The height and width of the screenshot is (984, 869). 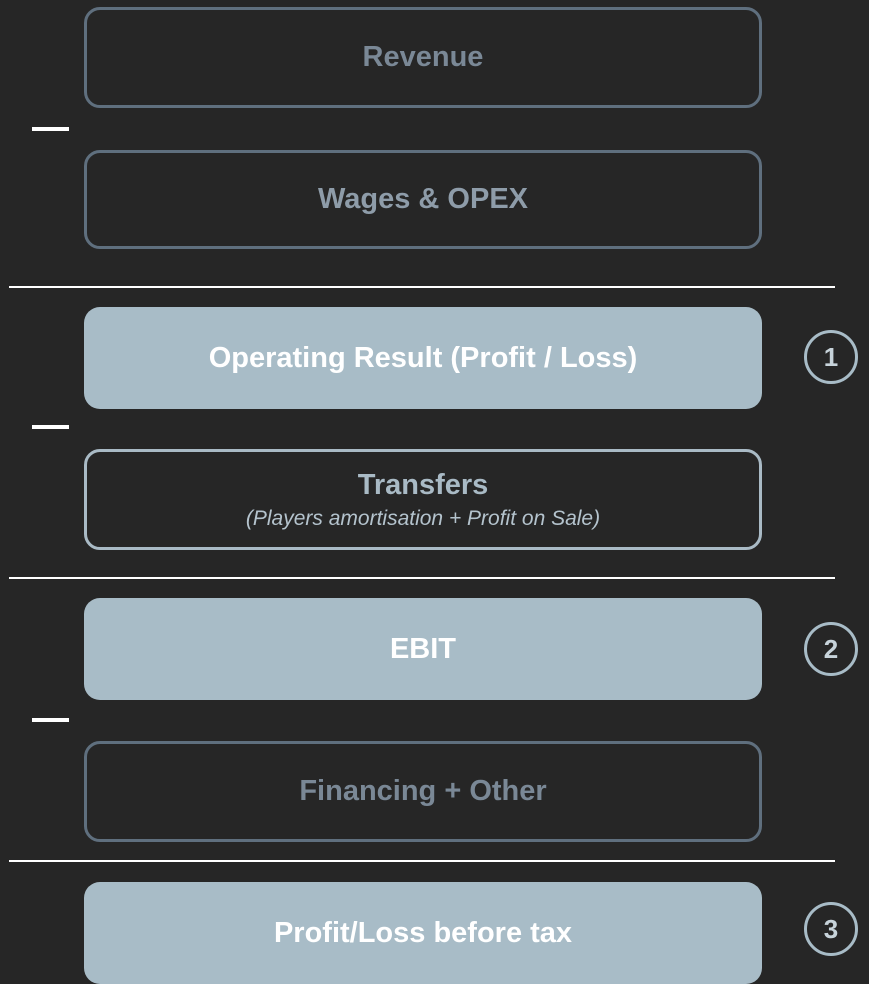 I want to click on operating-result-box: Operating Result (Profit / Loss), so click(x=423, y=358).